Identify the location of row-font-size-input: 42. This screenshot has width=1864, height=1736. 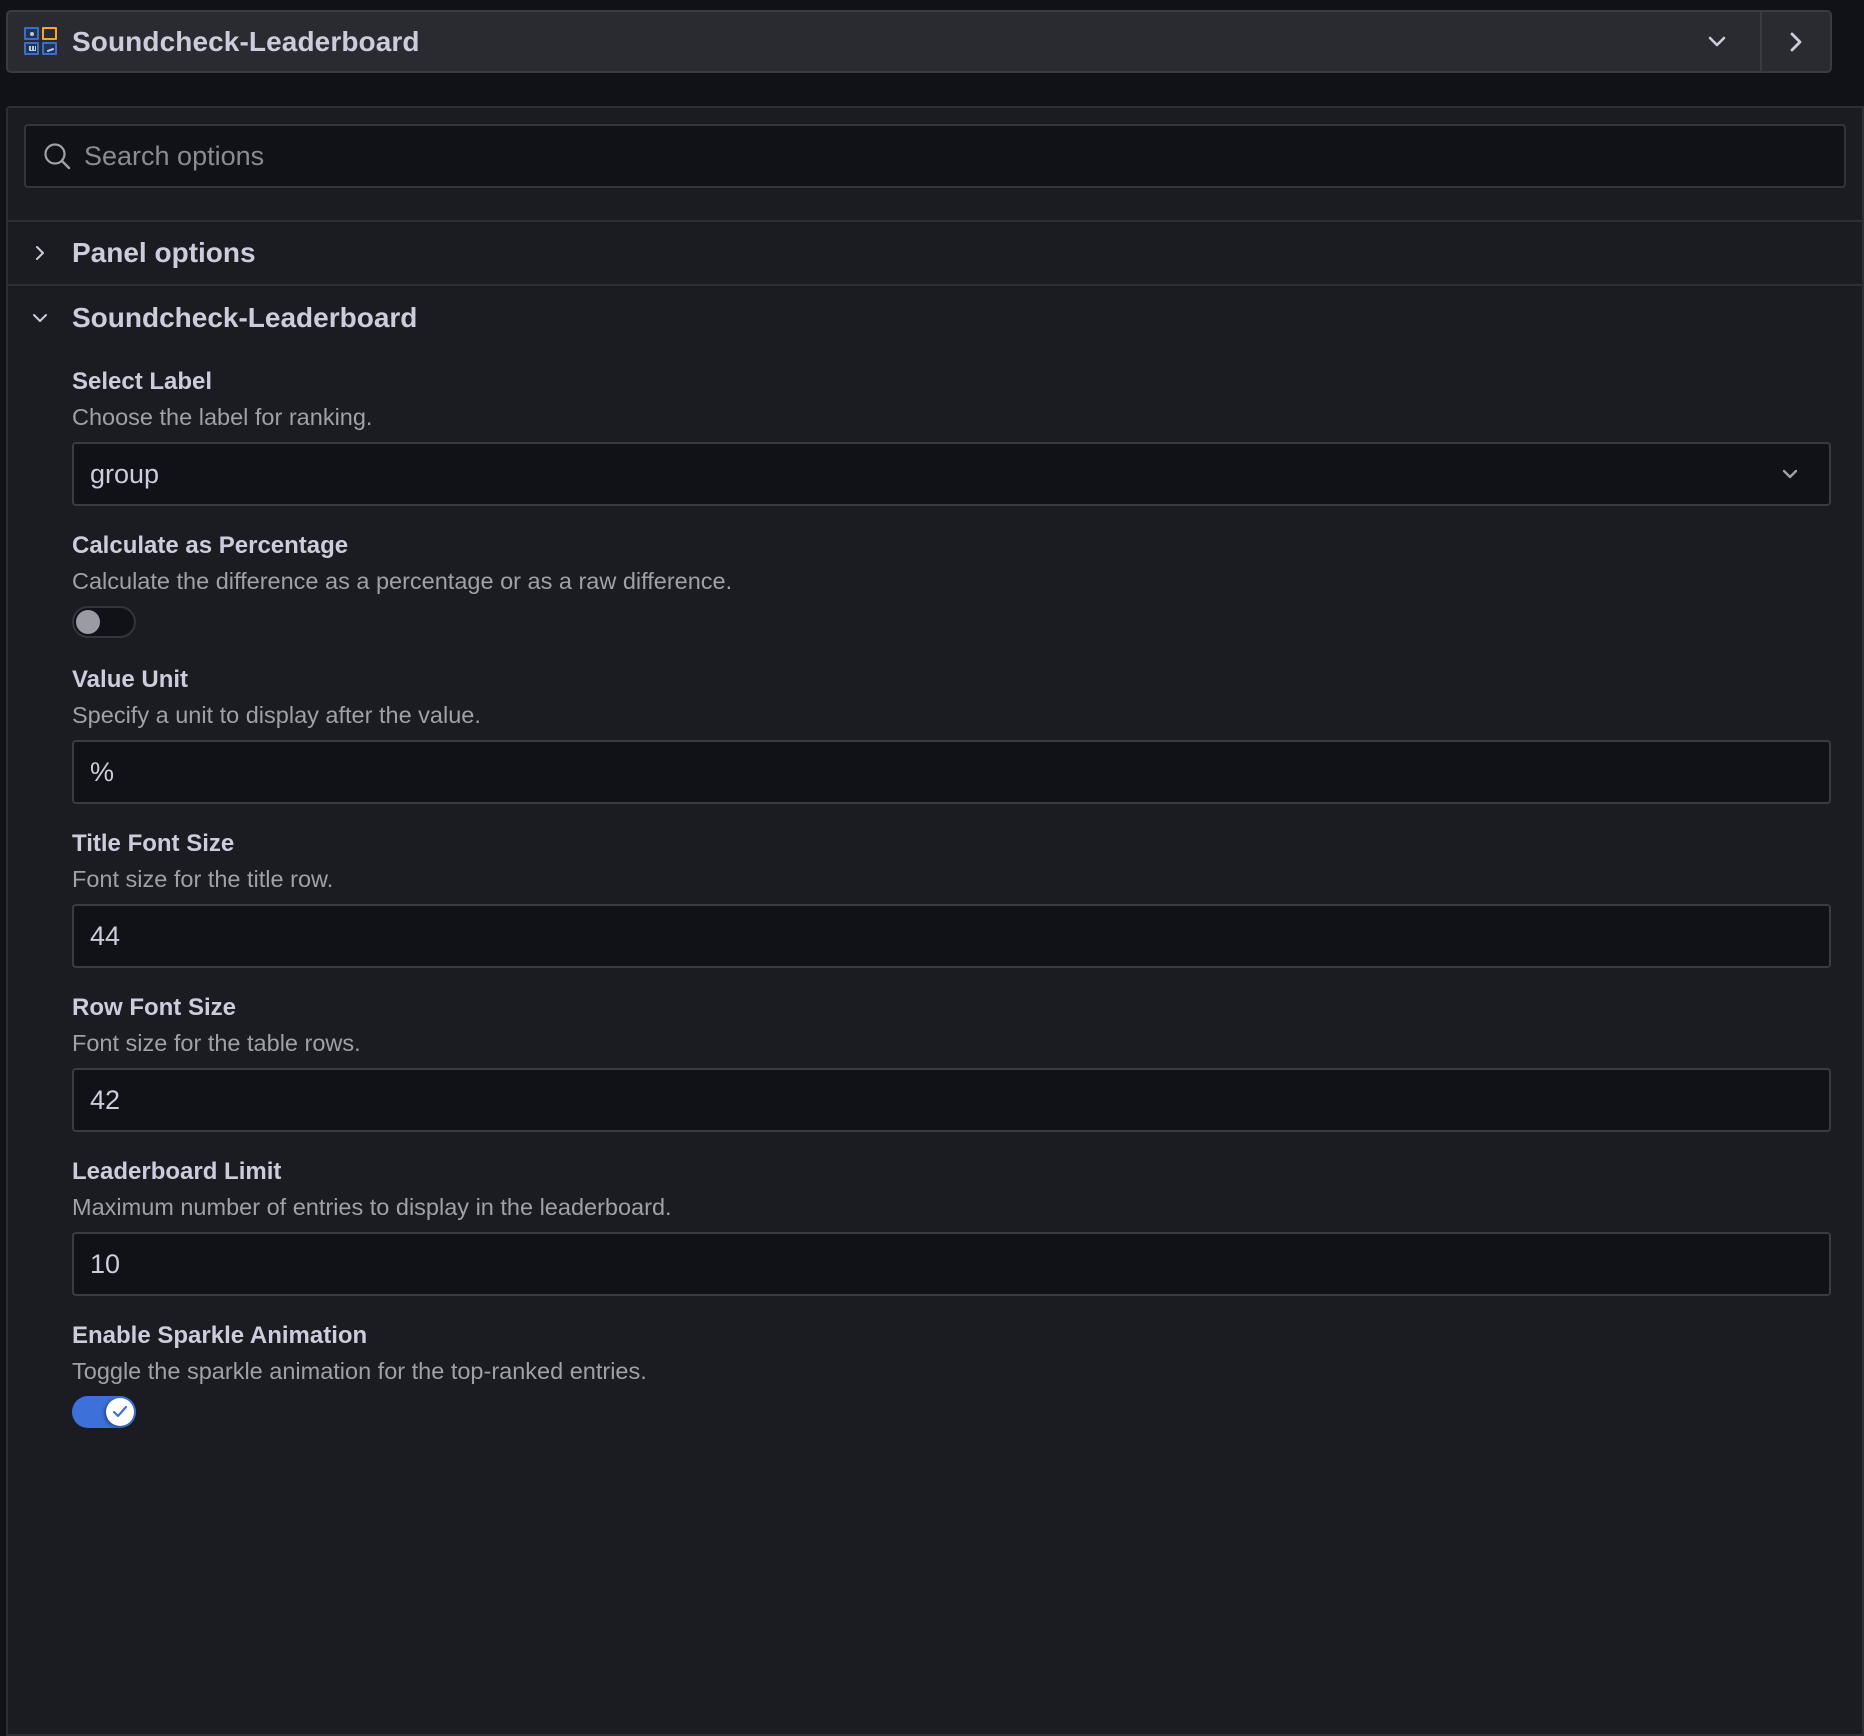
(951, 1100).